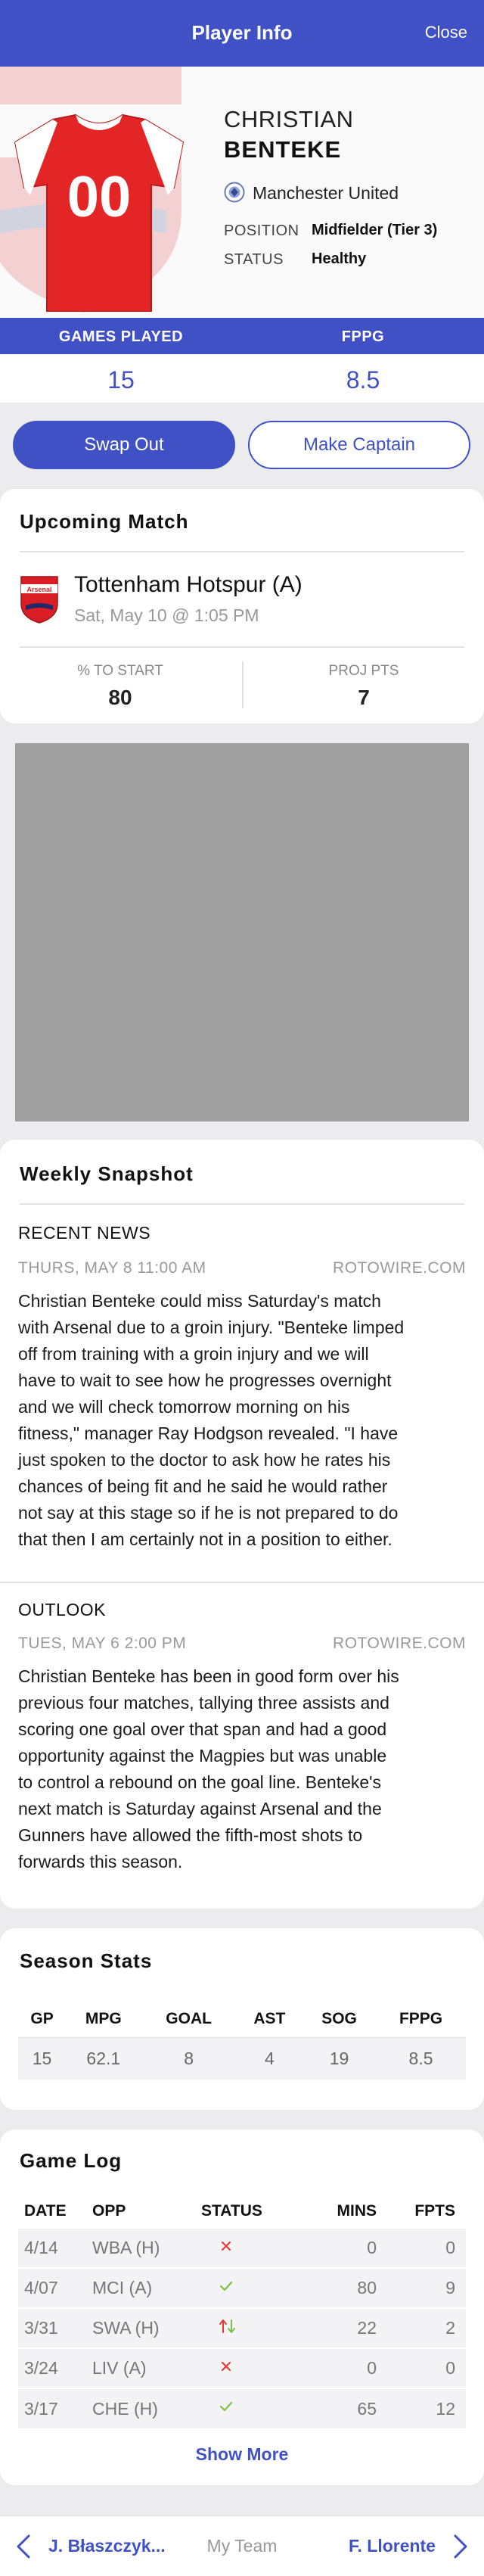 This screenshot has width=484, height=2576. Describe the element at coordinates (421, 2018) in the screenshot. I see `column-header: FPPG` at that location.